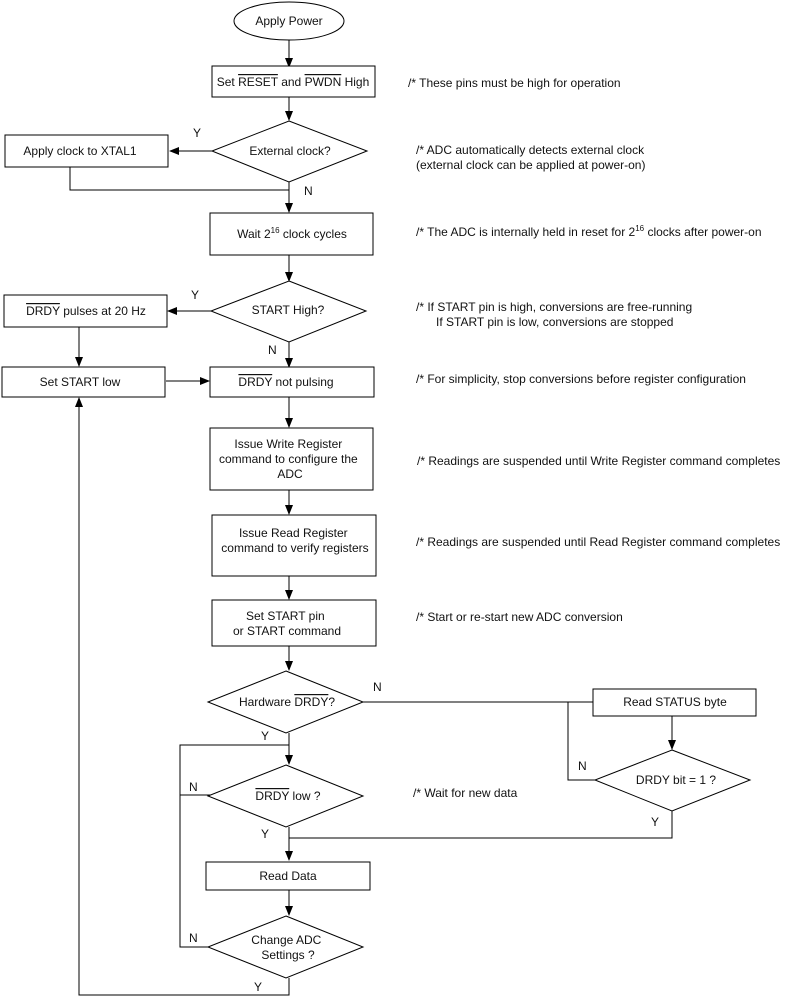 This screenshot has height=998, width=786. I want to click on node-apply-clock-xtal1: Apply clock to XTAL1, so click(86, 151).